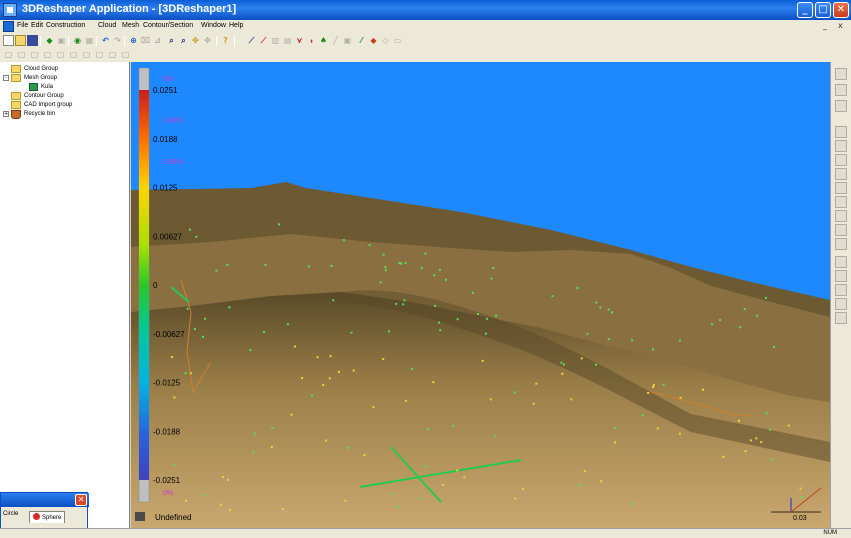 The width and height of the screenshot is (851, 538). What do you see at coordinates (155, 285) in the screenshot?
I see `scale-value-label: 0` at bounding box center [155, 285].